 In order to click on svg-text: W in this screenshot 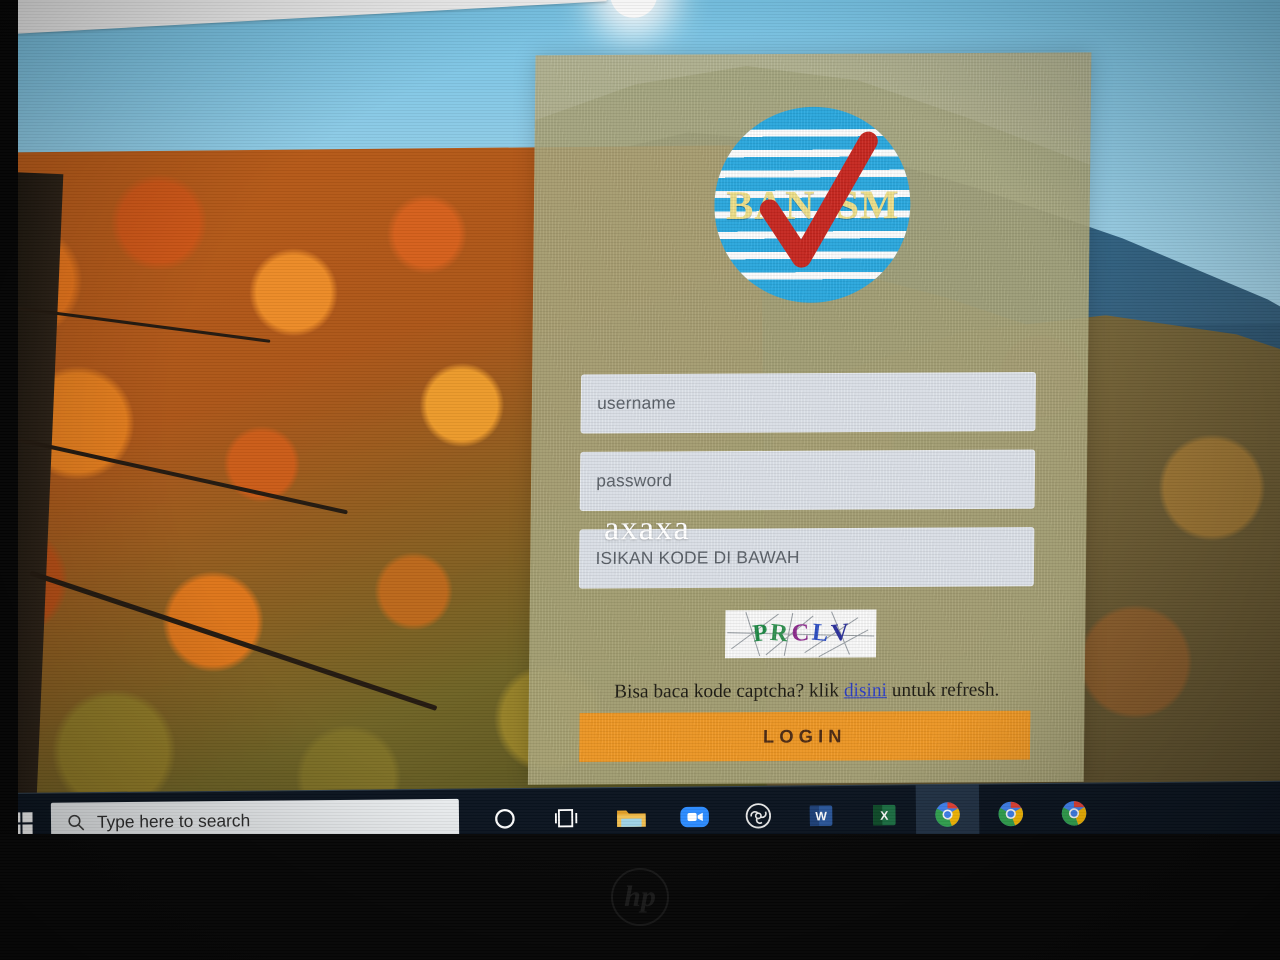, I will do `click(821, 816)`.